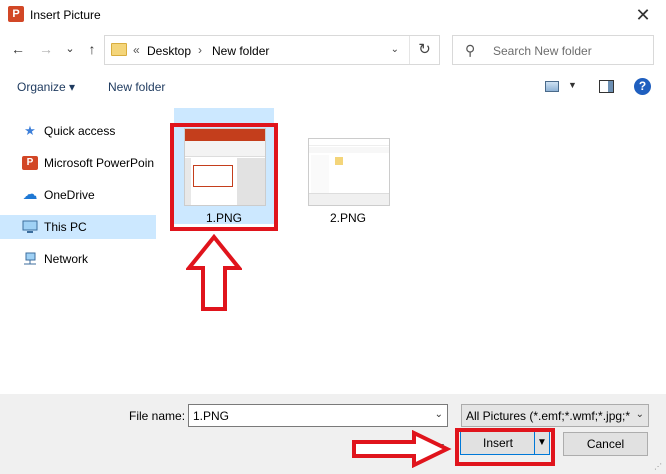 This screenshot has height=474, width=666. I want to click on change-view-icon, so click(552, 86).